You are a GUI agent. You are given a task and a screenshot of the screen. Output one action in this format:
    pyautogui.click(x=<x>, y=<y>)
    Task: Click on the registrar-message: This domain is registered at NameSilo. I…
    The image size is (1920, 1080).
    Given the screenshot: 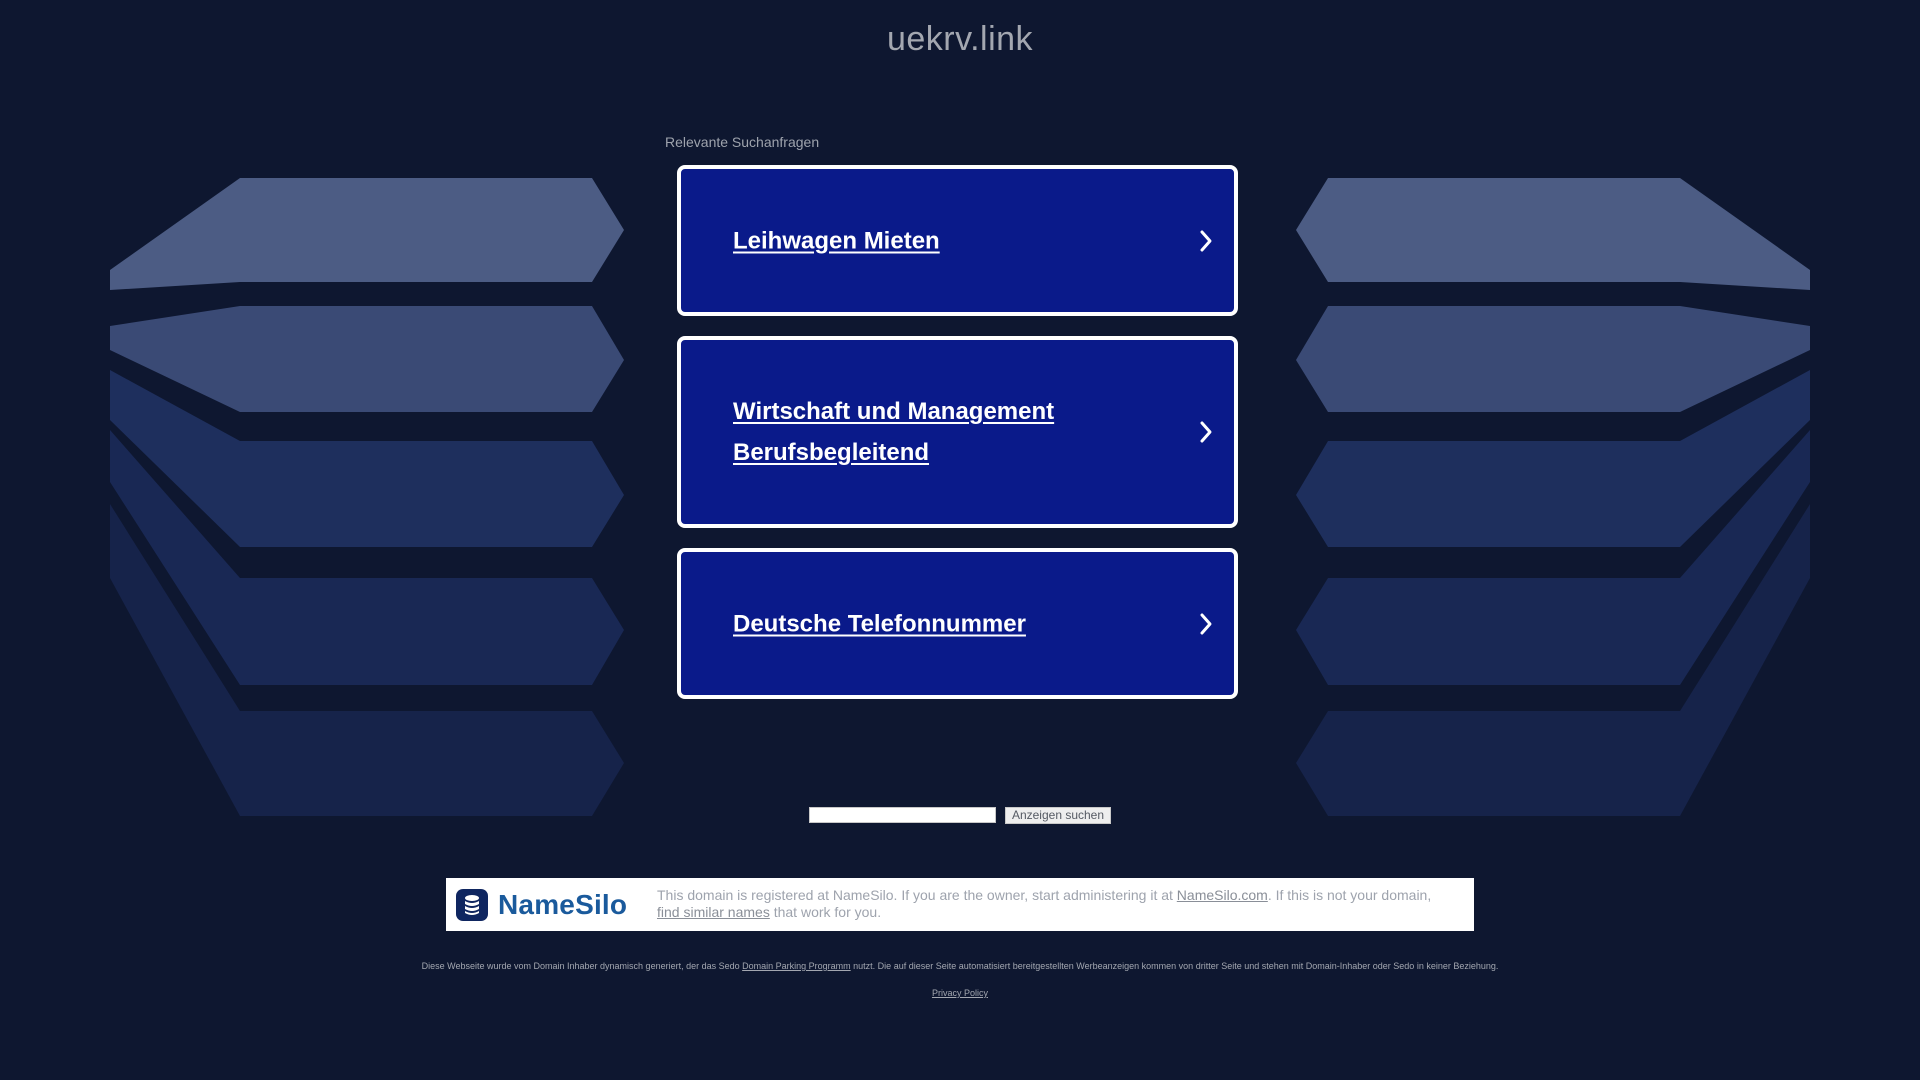 What is the action you would take?
    pyautogui.click(x=1044, y=903)
    